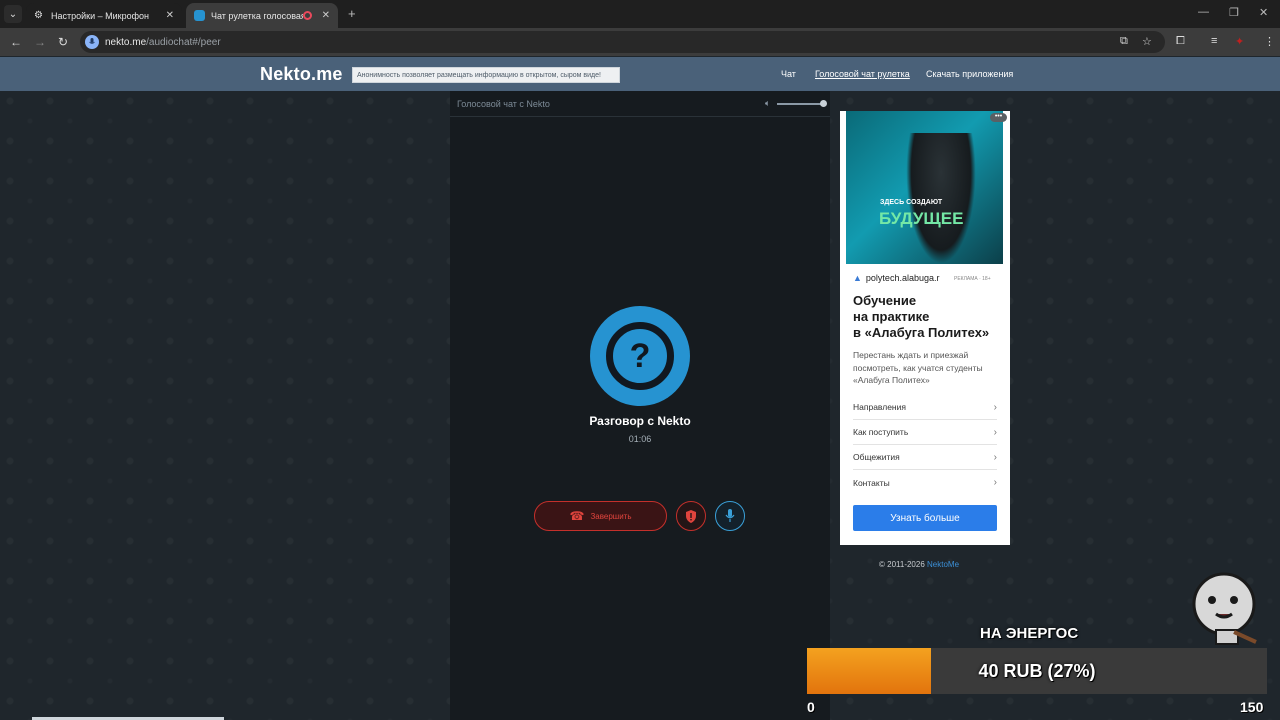 This screenshot has width=1280, height=720. Describe the element at coordinates (640, 104) in the screenshot. I see `panel-header: Голосовой чат с Nekto 🔈︎` at that location.